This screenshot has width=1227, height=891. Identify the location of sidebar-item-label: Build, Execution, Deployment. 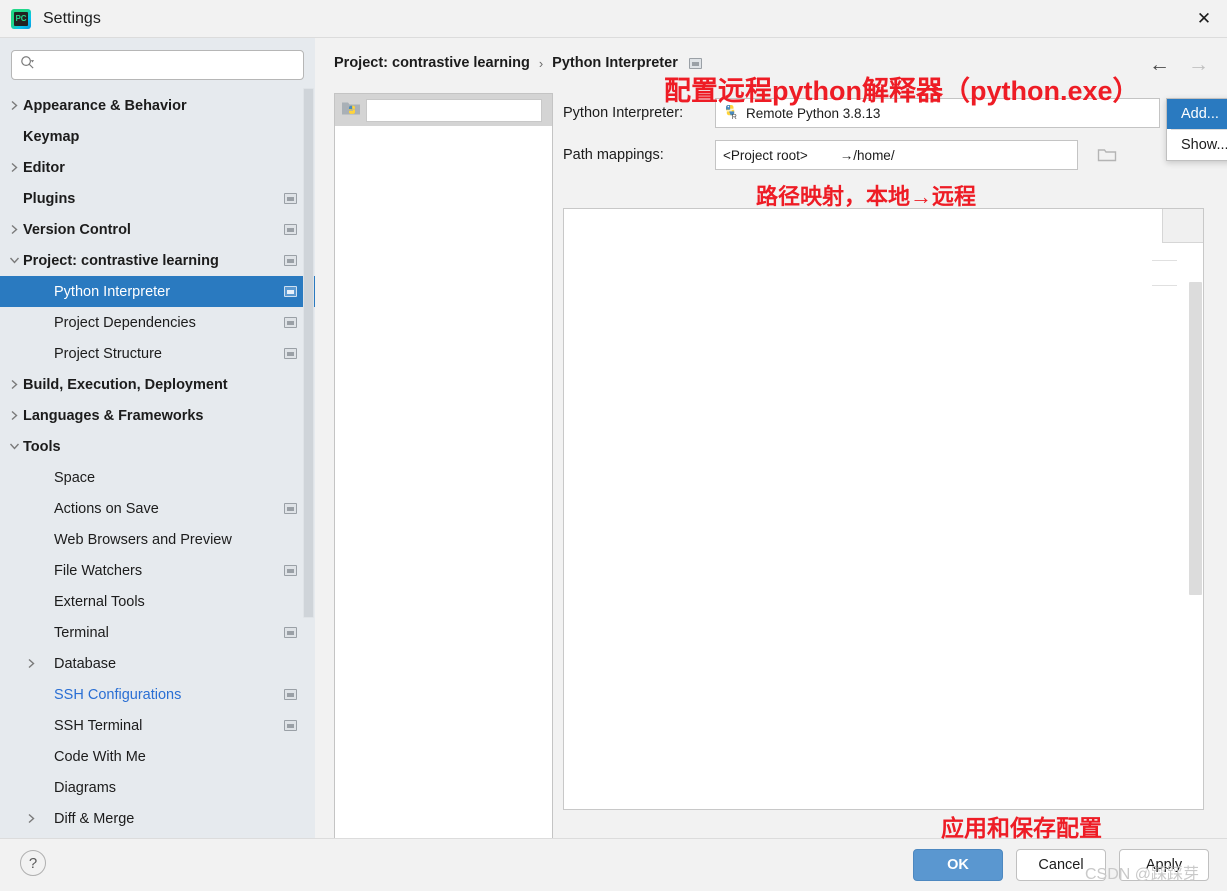
(125, 384).